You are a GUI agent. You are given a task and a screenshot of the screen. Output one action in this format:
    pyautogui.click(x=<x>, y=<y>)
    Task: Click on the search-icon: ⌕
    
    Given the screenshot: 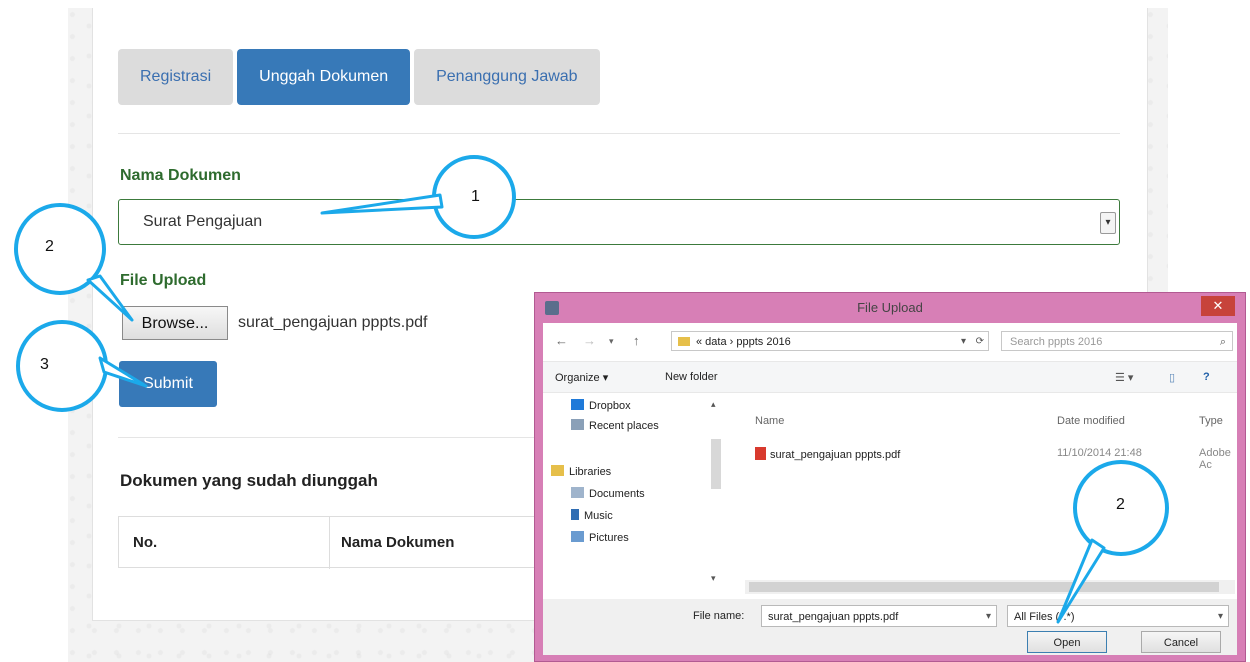 What is the action you would take?
    pyautogui.click(x=1222, y=342)
    